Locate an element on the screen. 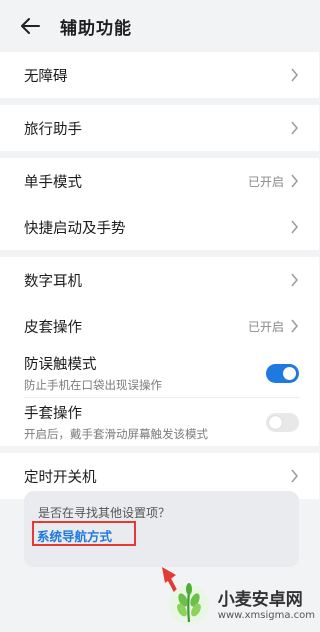 The image size is (320, 632). row-glove: 手套操作 开启后，戴手套滑动屏幕触发该模式 is located at coordinates (159, 422).